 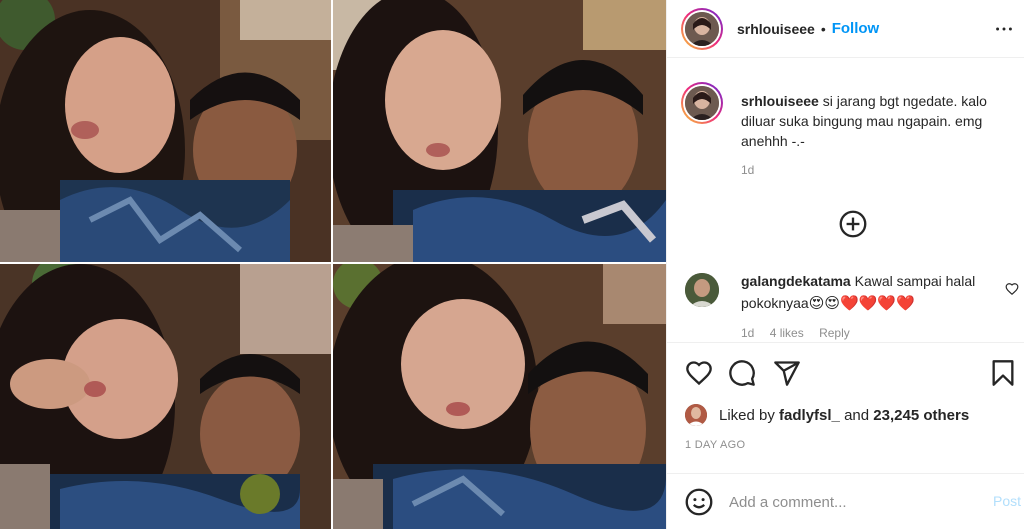 I want to click on liker-username: fadlyfsl_, so click(x=809, y=415).